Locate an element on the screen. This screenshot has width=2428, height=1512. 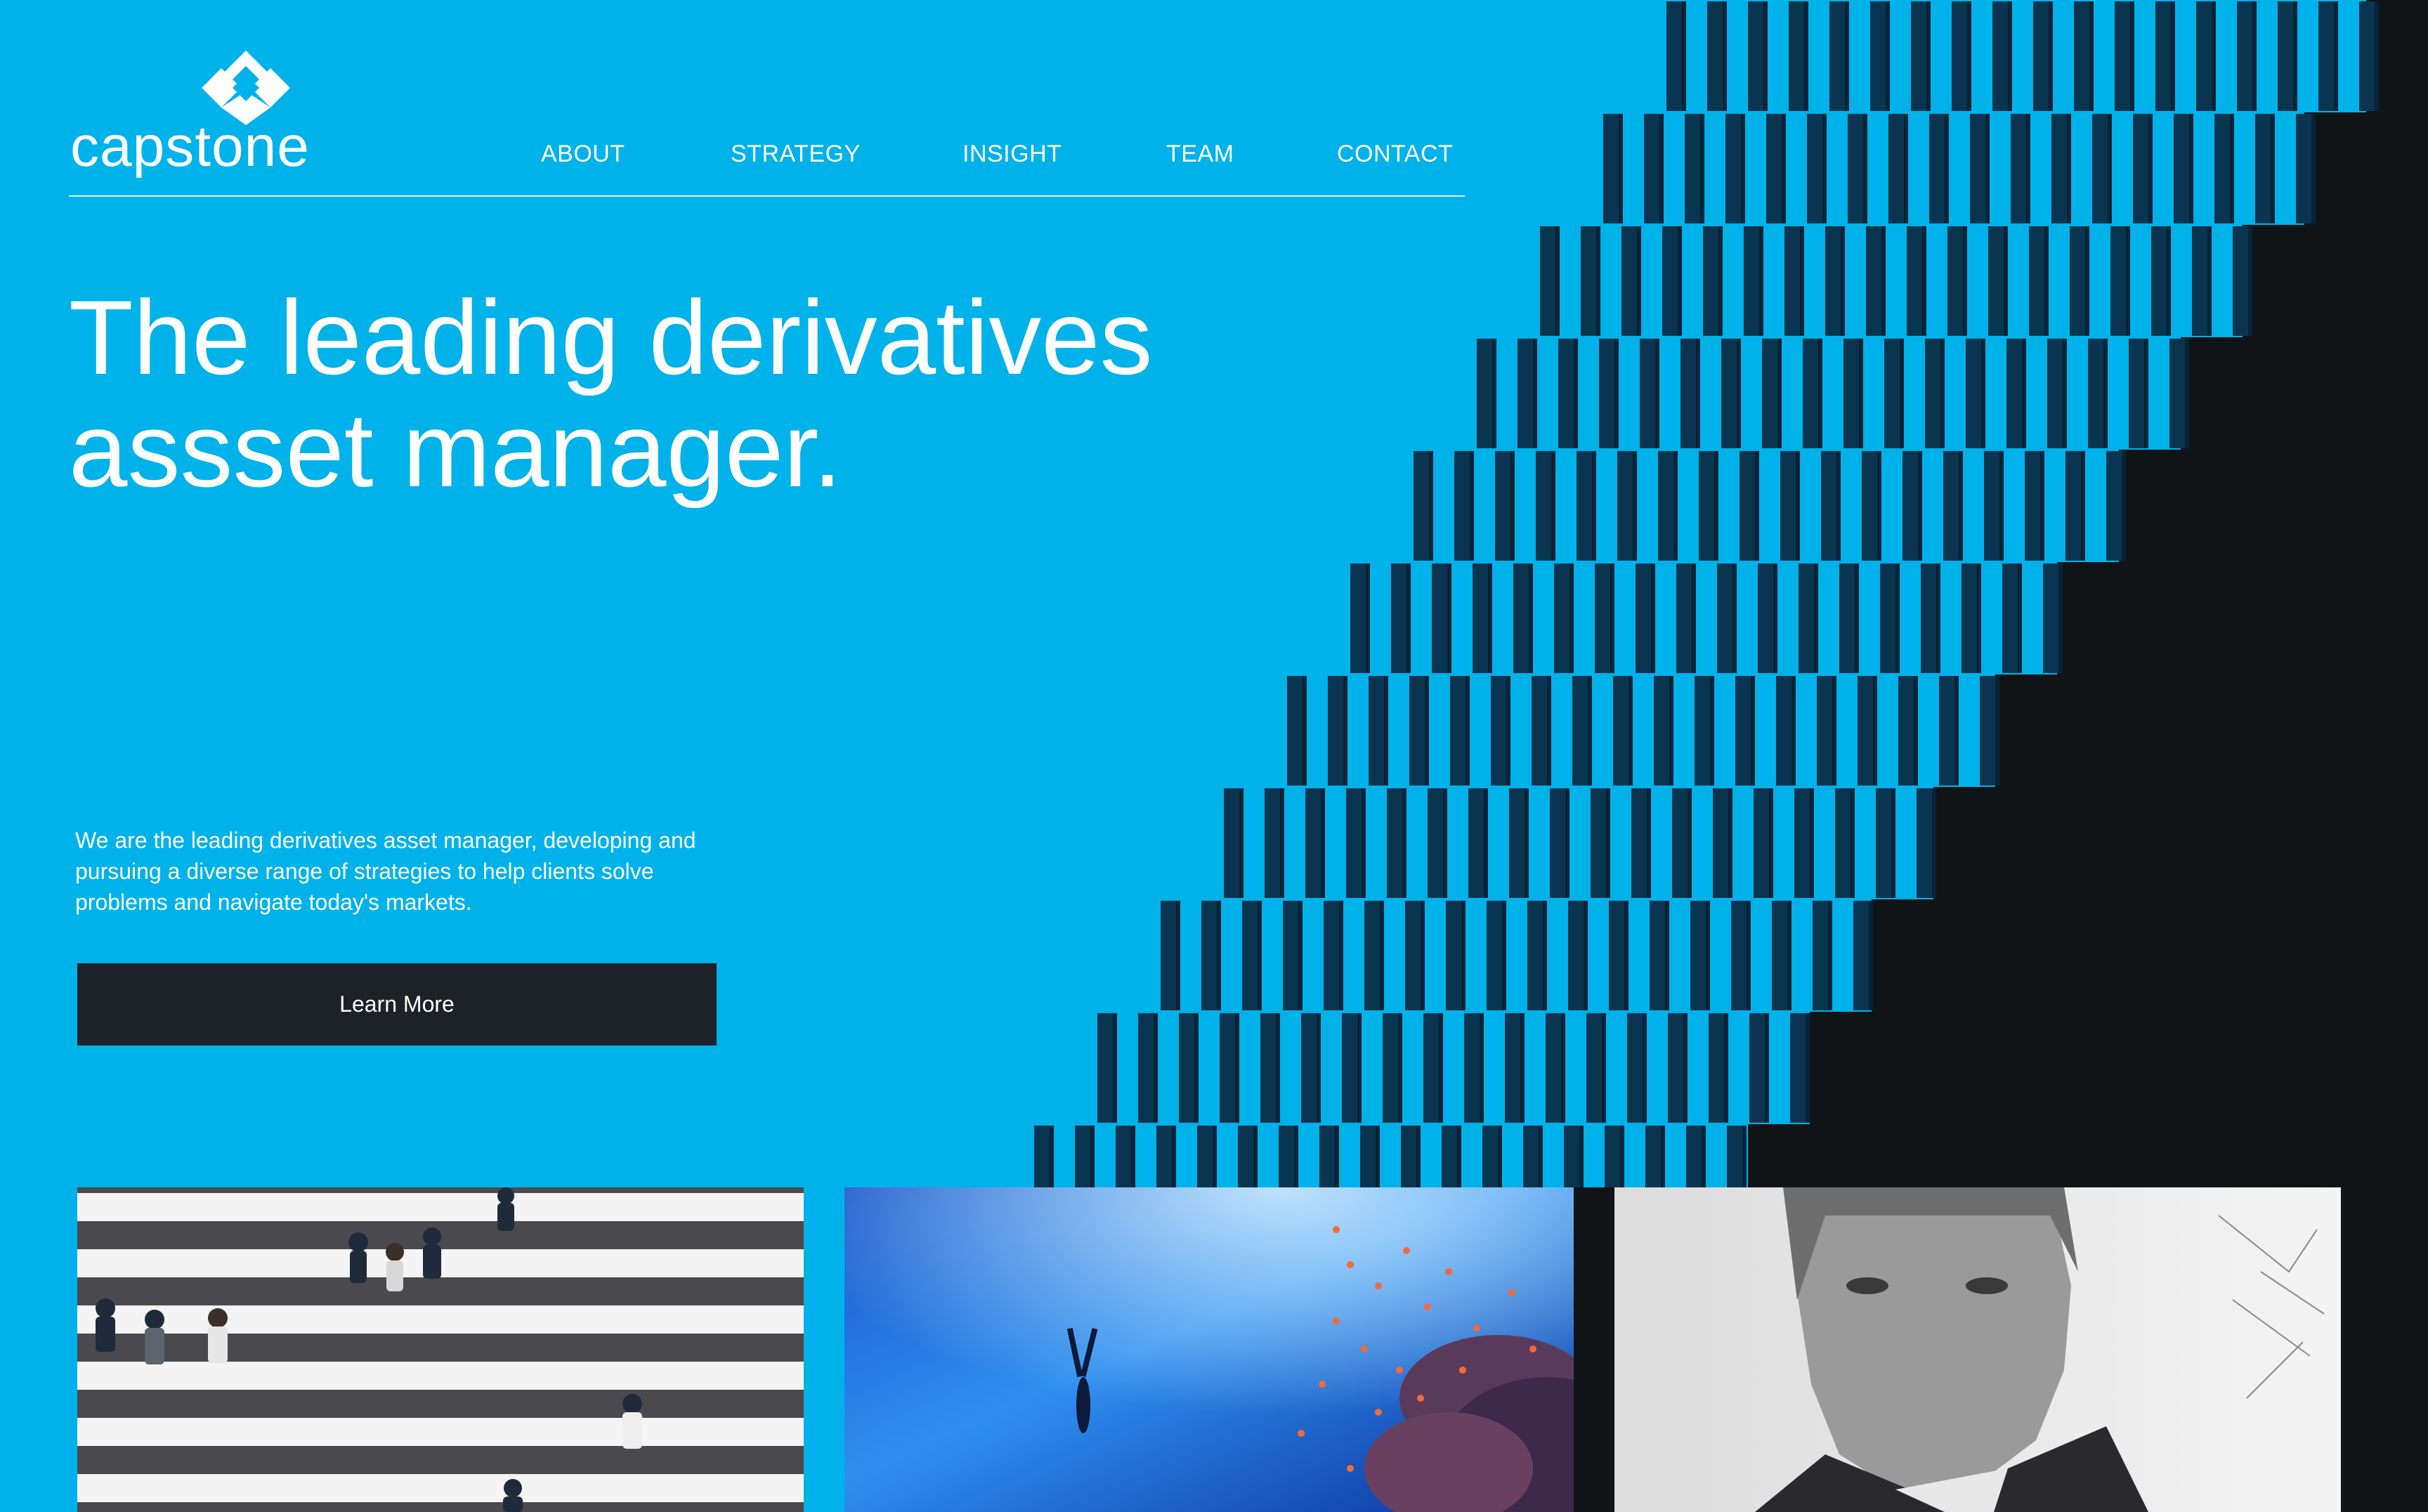
card-pedestrian-crossing is located at coordinates (440, 1349).